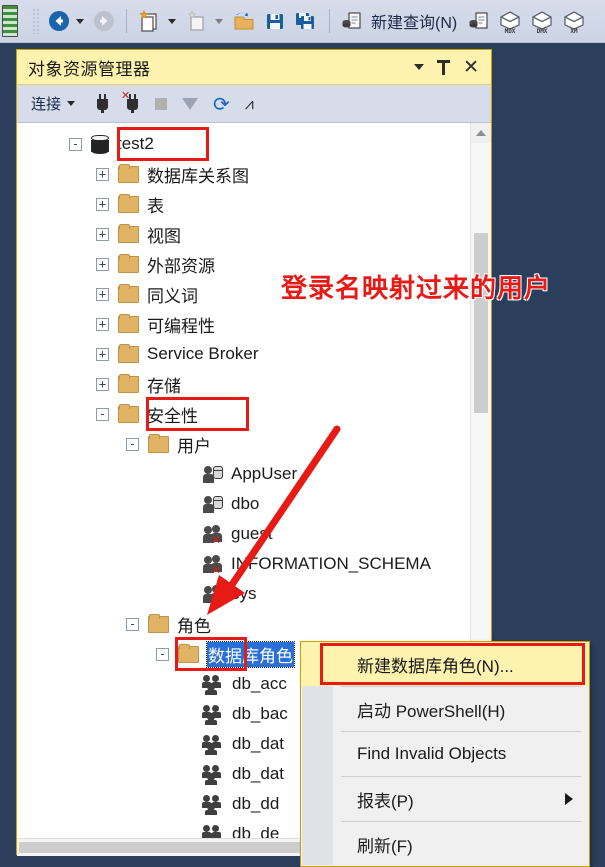  I want to click on tree-node-label: 同义词, so click(172, 296).